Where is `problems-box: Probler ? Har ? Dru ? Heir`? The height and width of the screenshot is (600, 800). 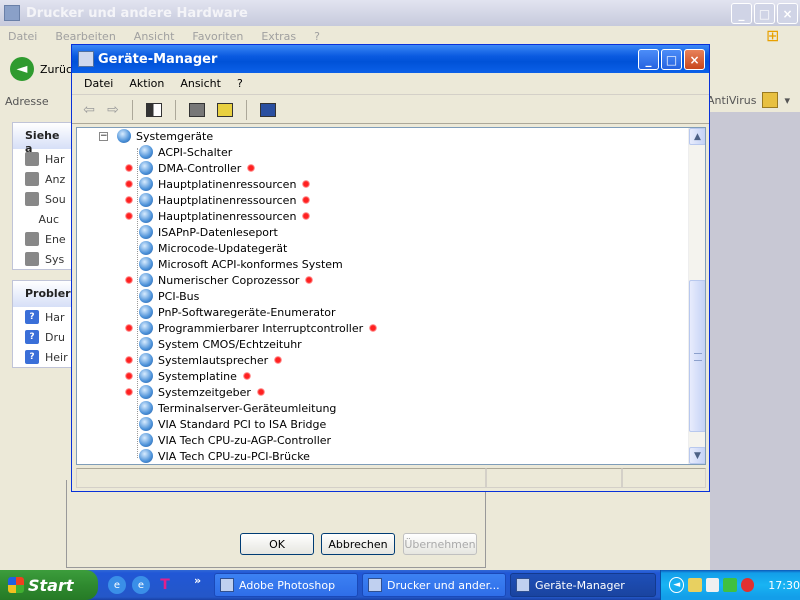
problems-box: Probler ? Har ? Dru ? Heir is located at coordinates (42, 324).